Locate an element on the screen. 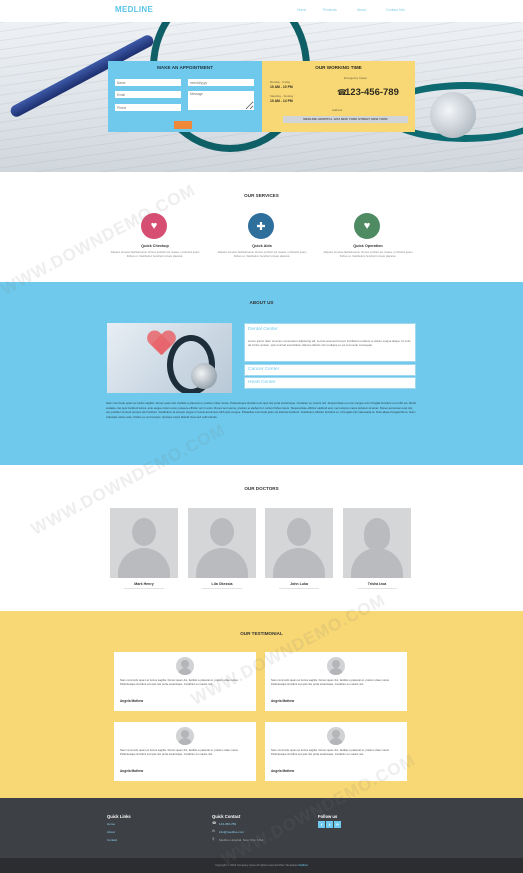 This screenshot has height=873, width=523. twitter-icon: t is located at coordinates (329, 824).